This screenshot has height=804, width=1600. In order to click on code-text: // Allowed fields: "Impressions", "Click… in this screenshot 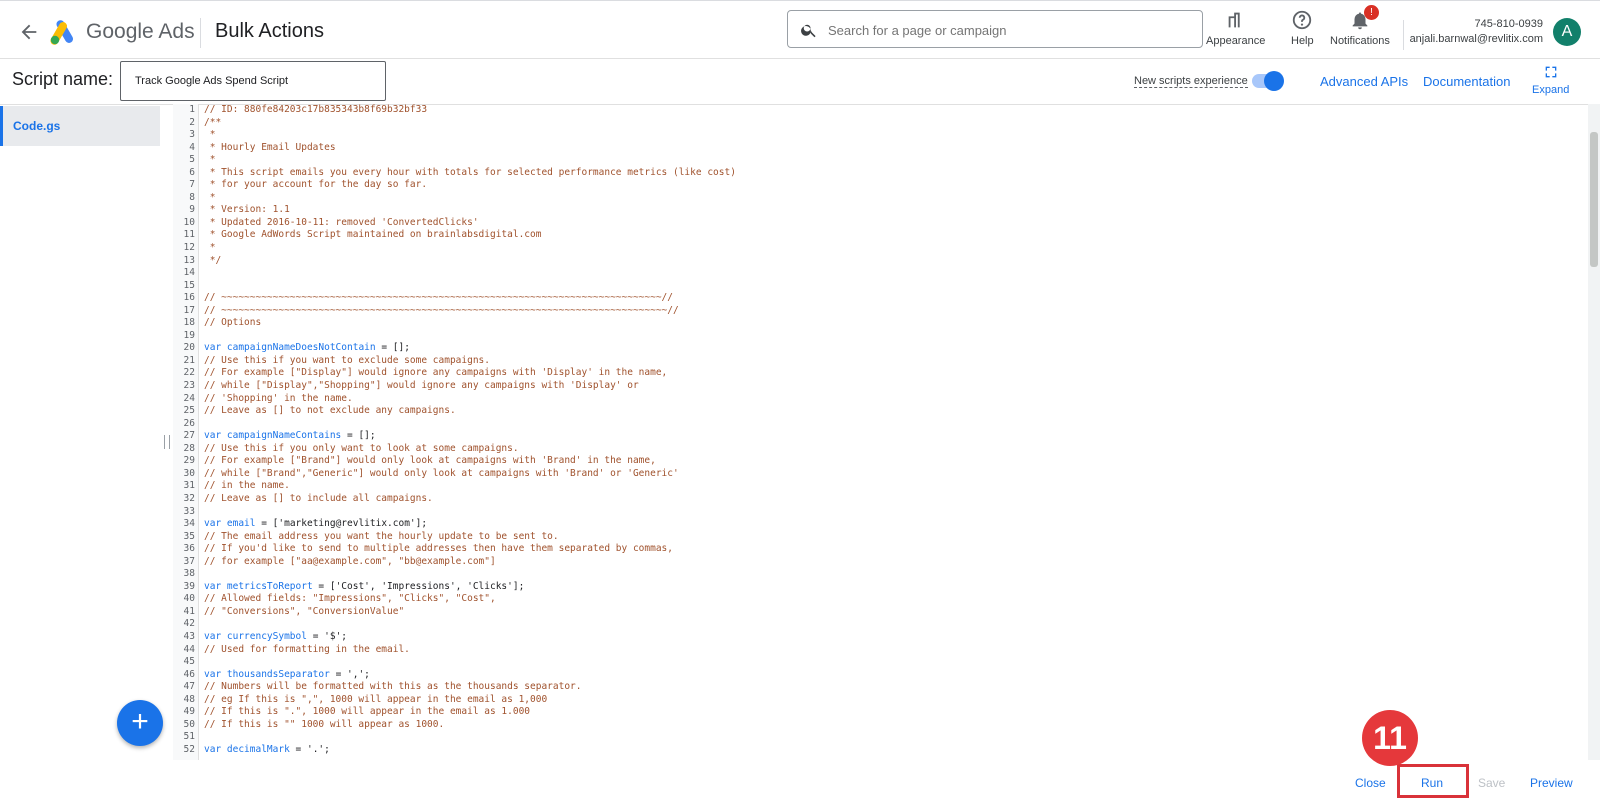, I will do `click(350, 599)`.